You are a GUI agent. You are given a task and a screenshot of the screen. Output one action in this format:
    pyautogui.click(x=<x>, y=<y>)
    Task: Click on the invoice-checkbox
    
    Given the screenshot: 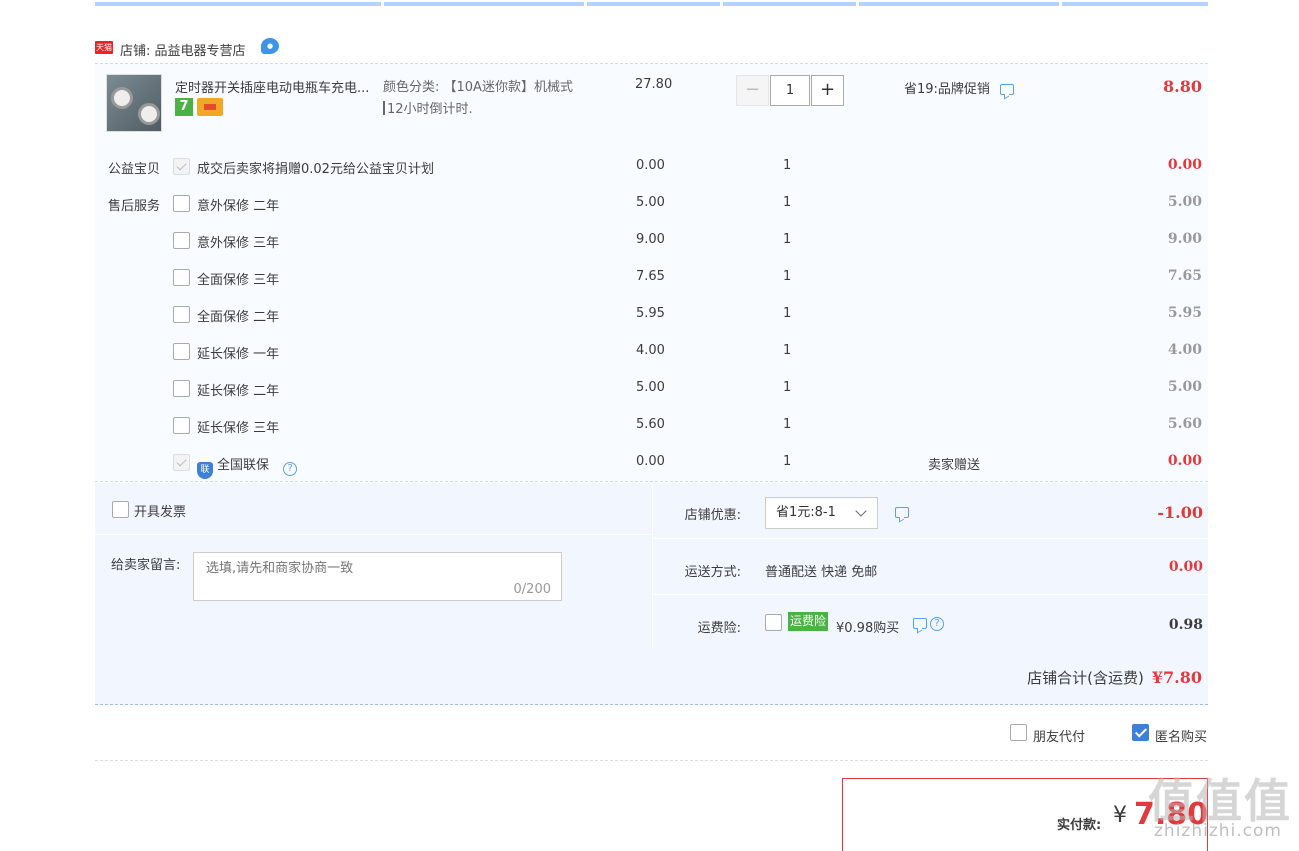 What is the action you would take?
    pyautogui.click(x=120, y=509)
    